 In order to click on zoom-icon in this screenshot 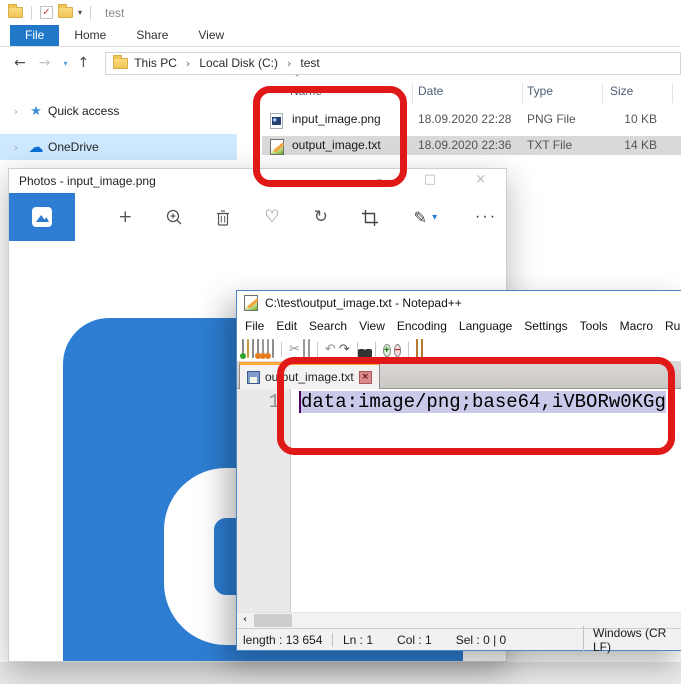, I will do `click(174, 217)`.